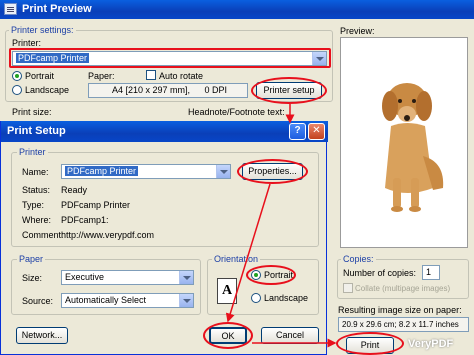  Describe the element at coordinates (33, 205) in the screenshot. I see `type-label: Type:` at that location.